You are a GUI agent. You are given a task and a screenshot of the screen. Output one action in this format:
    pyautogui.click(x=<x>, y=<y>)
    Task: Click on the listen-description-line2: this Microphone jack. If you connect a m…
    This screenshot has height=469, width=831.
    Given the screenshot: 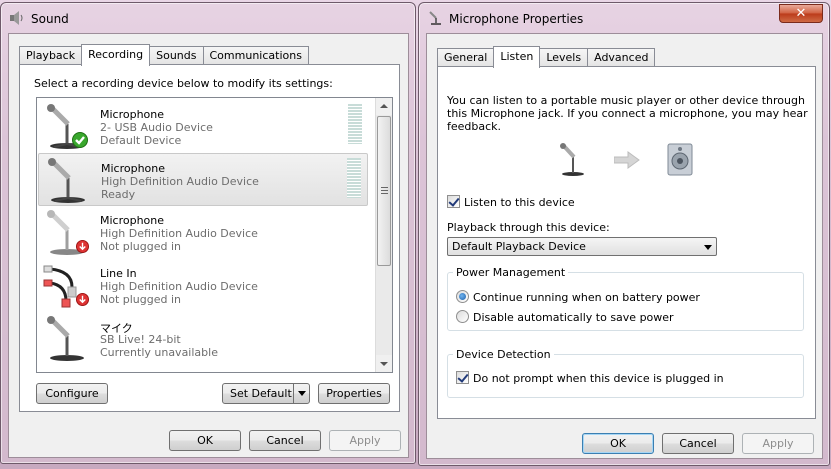 What is the action you would take?
    pyautogui.click(x=627, y=113)
    